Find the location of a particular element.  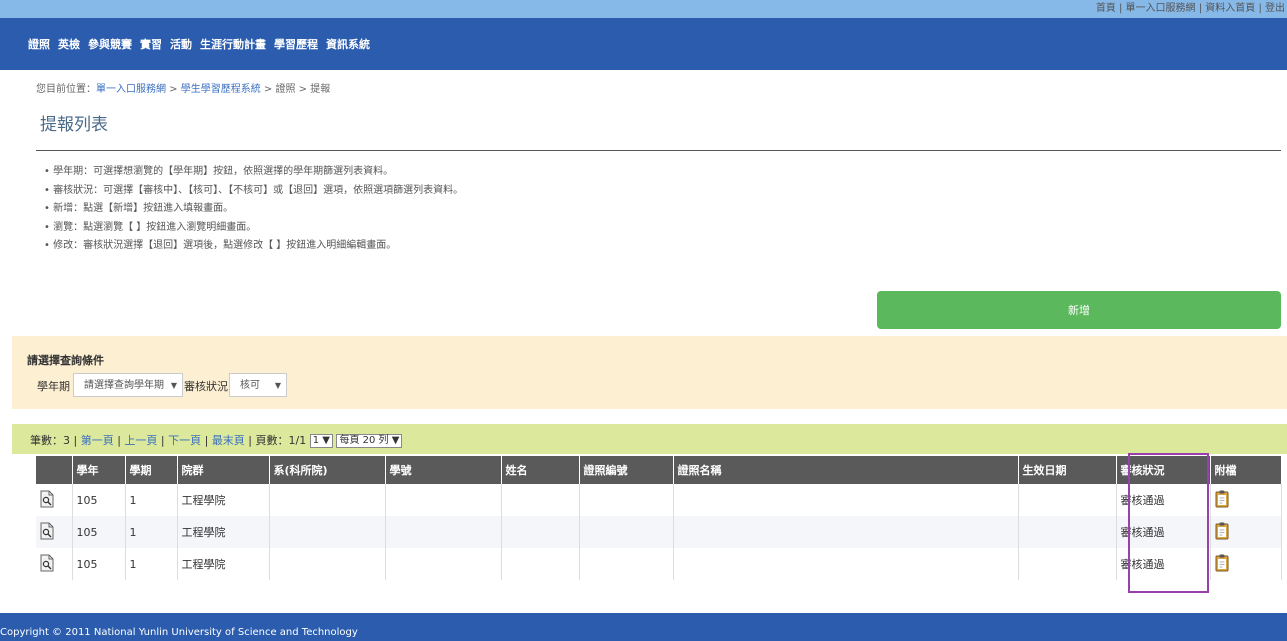

nav-item-info-system: 資訊系統 is located at coordinates (348, 45).